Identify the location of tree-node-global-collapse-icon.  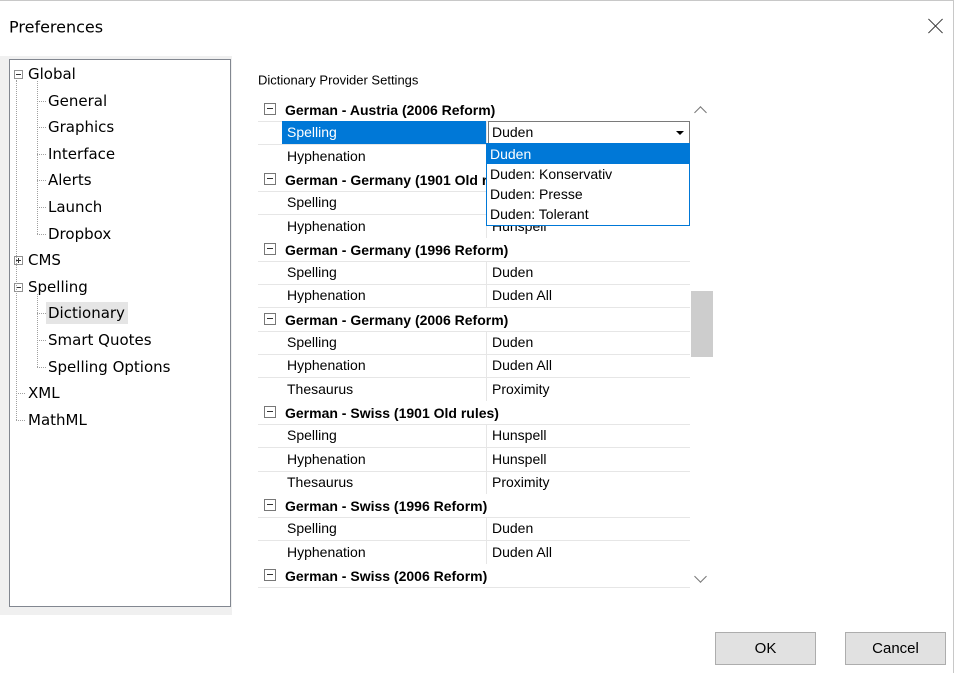
(18, 74).